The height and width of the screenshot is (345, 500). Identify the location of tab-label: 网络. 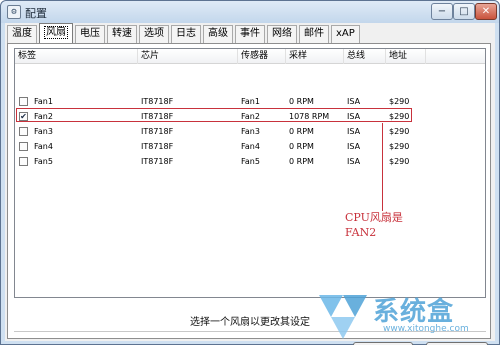
(282, 33).